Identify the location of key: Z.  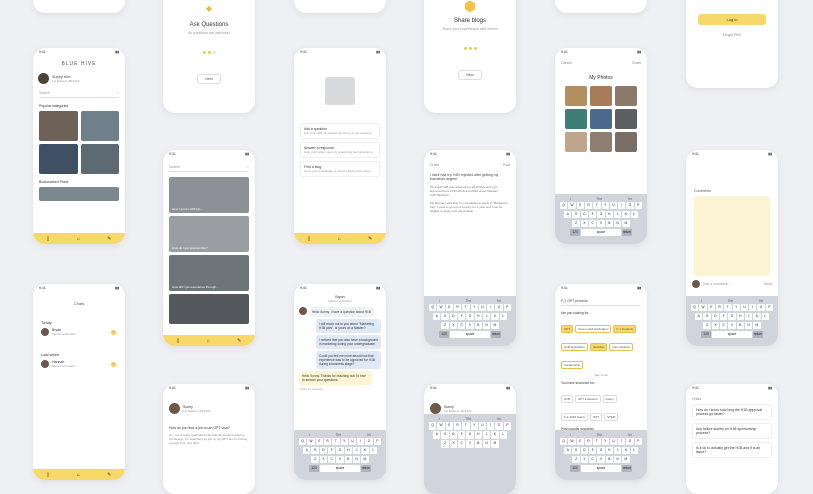
(576, 459).